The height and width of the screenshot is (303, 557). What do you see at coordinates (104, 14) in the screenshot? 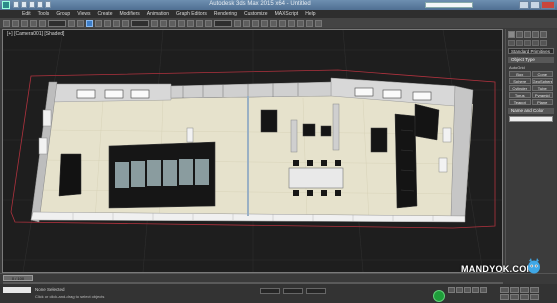
I see `menu-item-create: Create` at bounding box center [104, 14].